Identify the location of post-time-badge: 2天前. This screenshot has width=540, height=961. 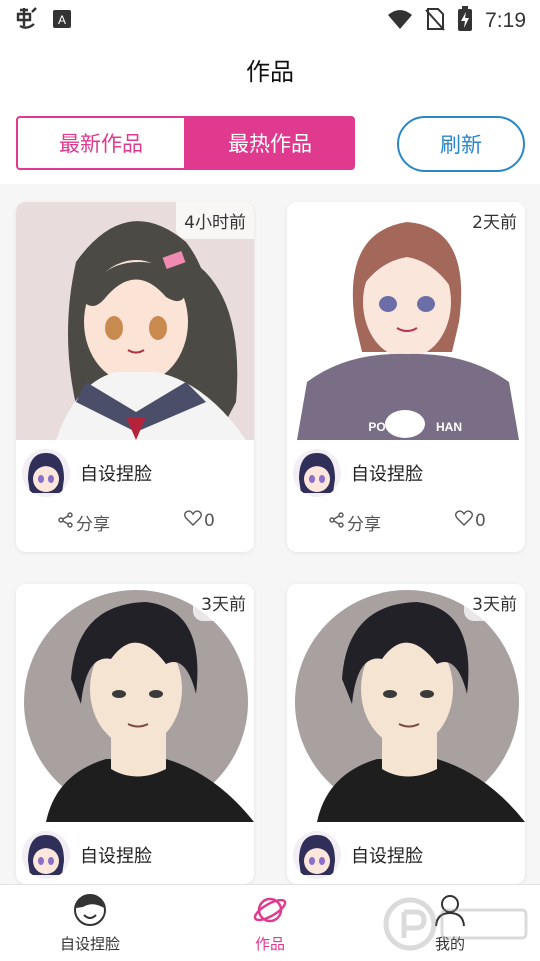
(494, 220).